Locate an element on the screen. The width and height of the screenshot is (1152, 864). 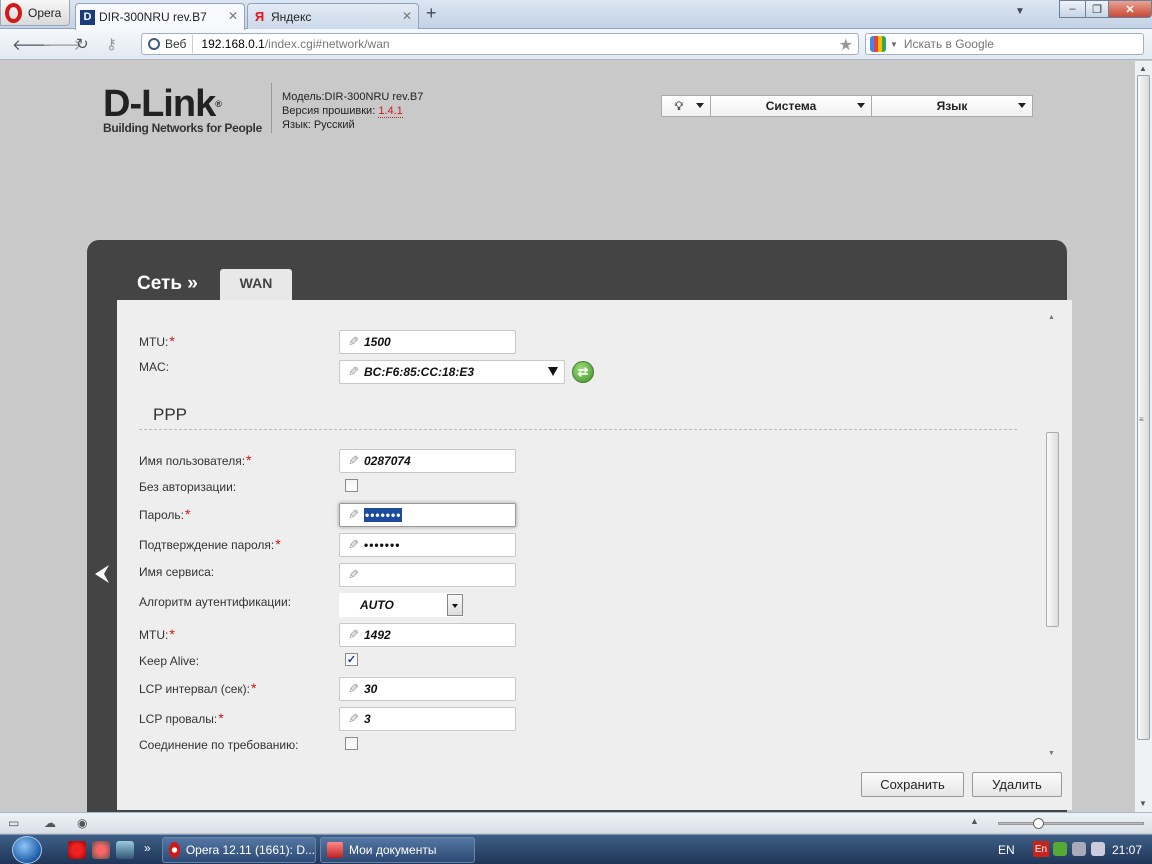
window-close-button: ✕ is located at coordinates (1130, 9).